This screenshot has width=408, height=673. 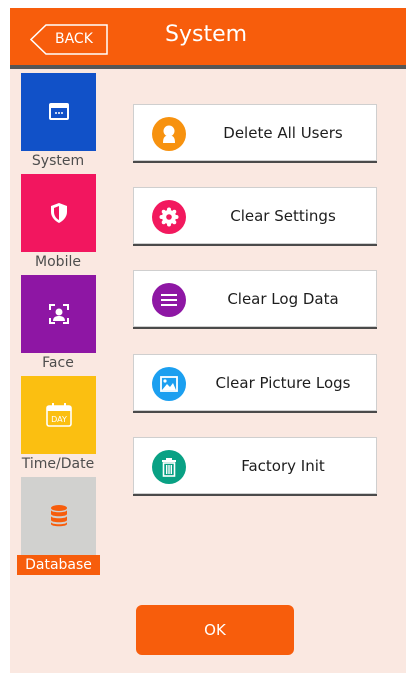 I want to click on header-bar: BACK System, so click(x=208, y=38).